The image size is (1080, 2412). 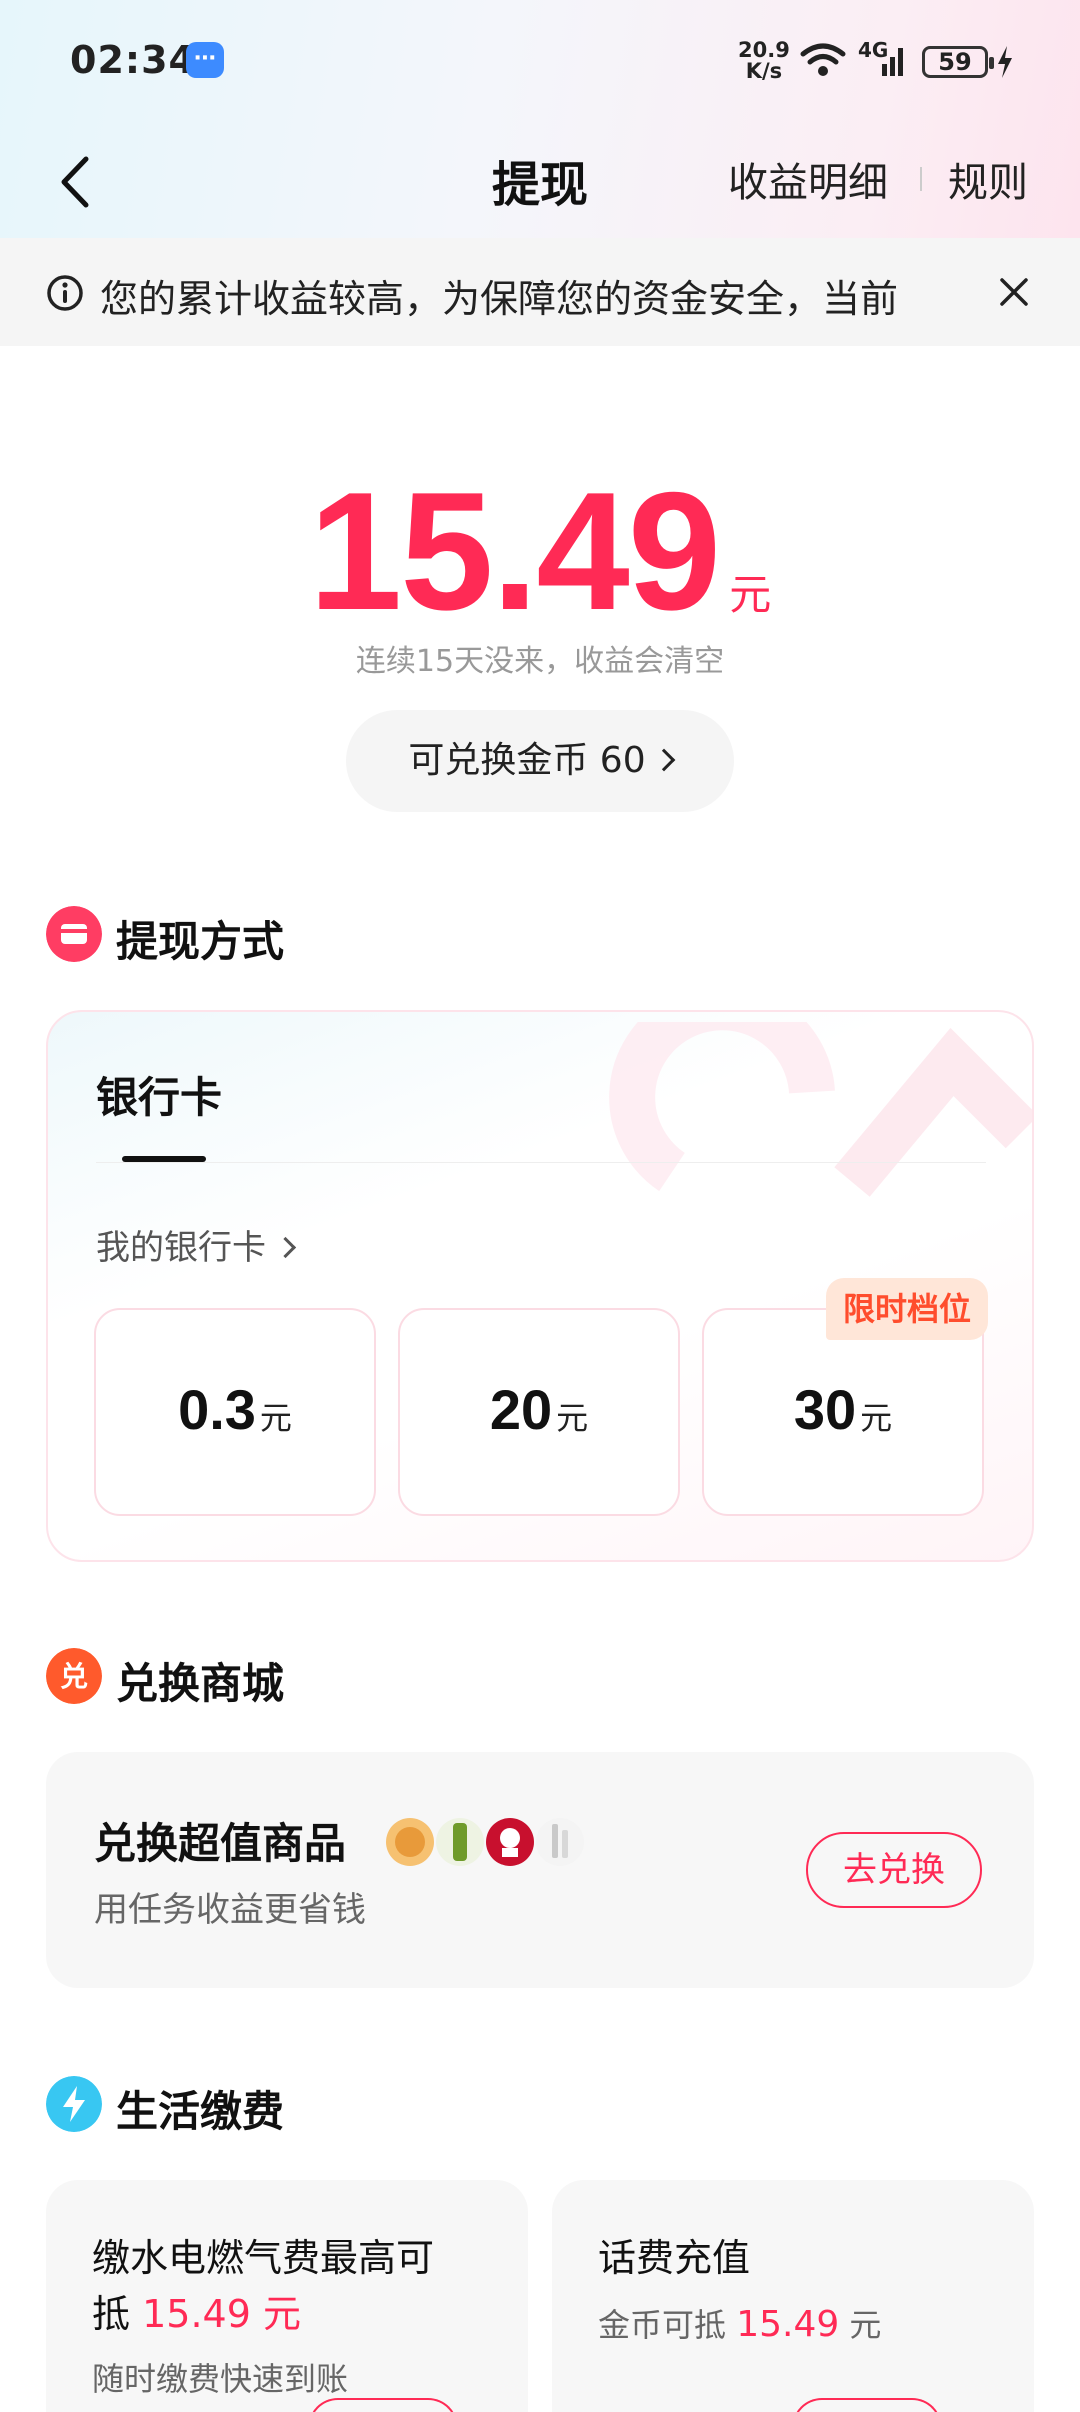 I want to click on utility-payment-card: 缴水电燃气费最高可 抵 15.49 元 随时缴费快速到账, so click(x=287, y=2296).